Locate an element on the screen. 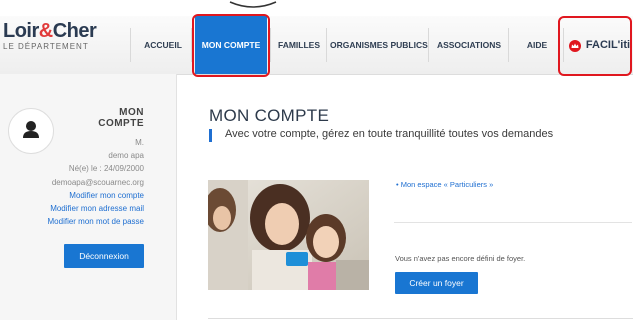  avatar is located at coordinates (31, 131).